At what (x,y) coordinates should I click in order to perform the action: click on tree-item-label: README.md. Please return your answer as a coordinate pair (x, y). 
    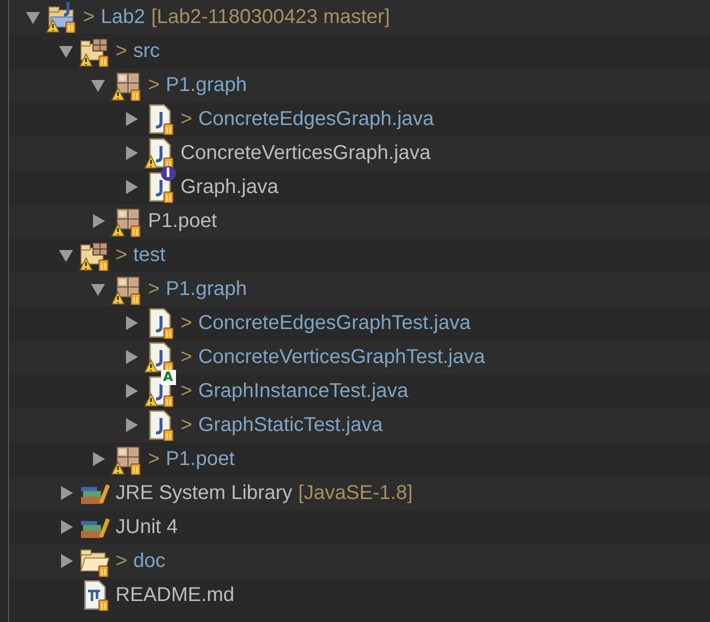
    Looking at the image, I should click on (175, 595).